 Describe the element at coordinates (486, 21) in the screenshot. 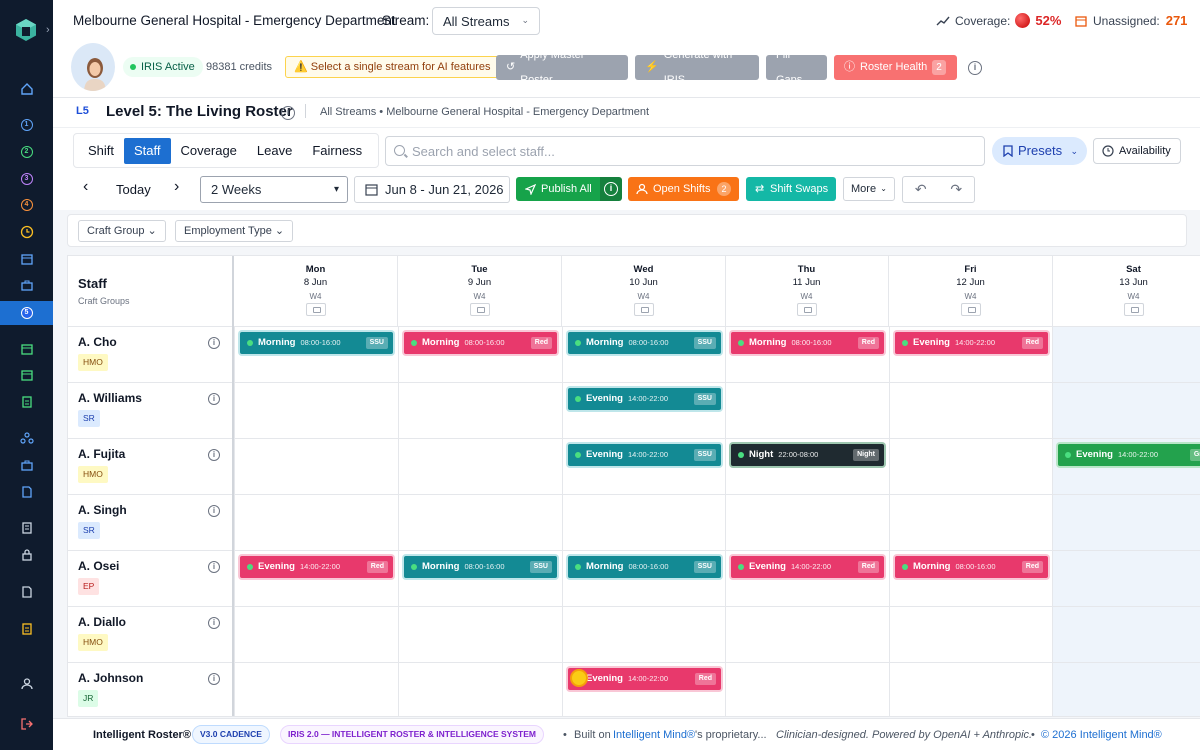

I see `stream-select: All Streams ⌄` at that location.